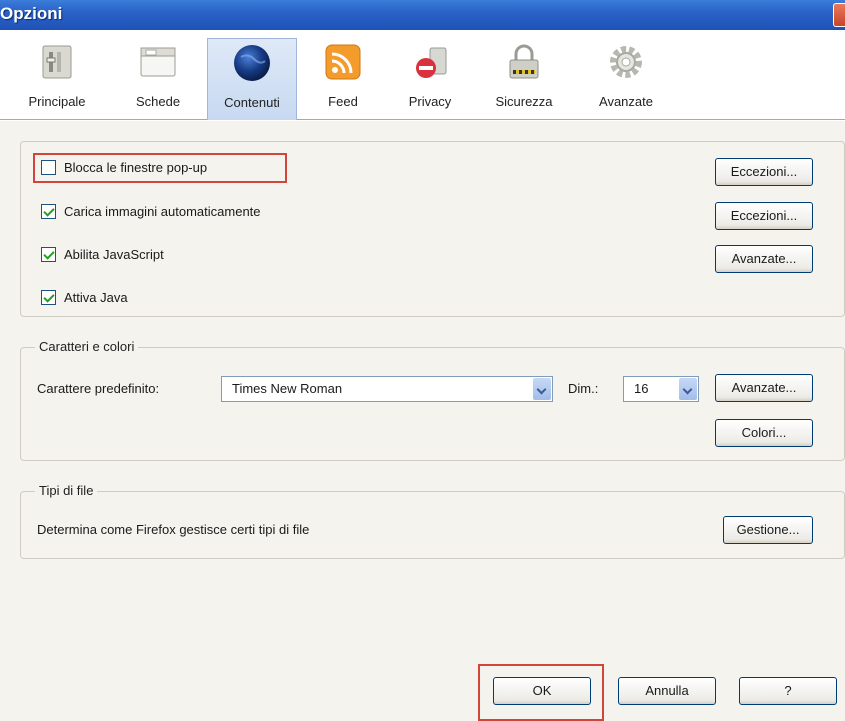 The height and width of the screenshot is (721, 845). I want to click on javascript-option: Abilita JavaScript, so click(102, 254).